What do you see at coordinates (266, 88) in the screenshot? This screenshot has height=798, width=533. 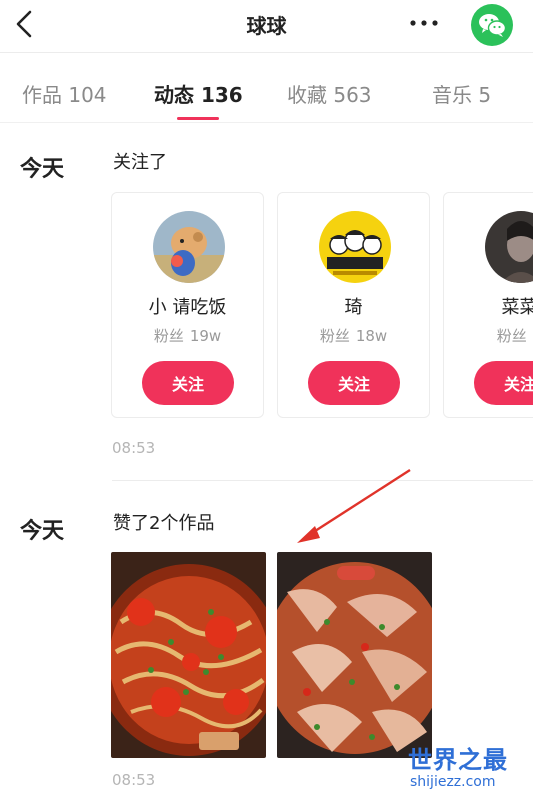 I see `profile-tabs: 作品 104 动态 136 收藏 563 音乐 5` at bounding box center [266, 88].